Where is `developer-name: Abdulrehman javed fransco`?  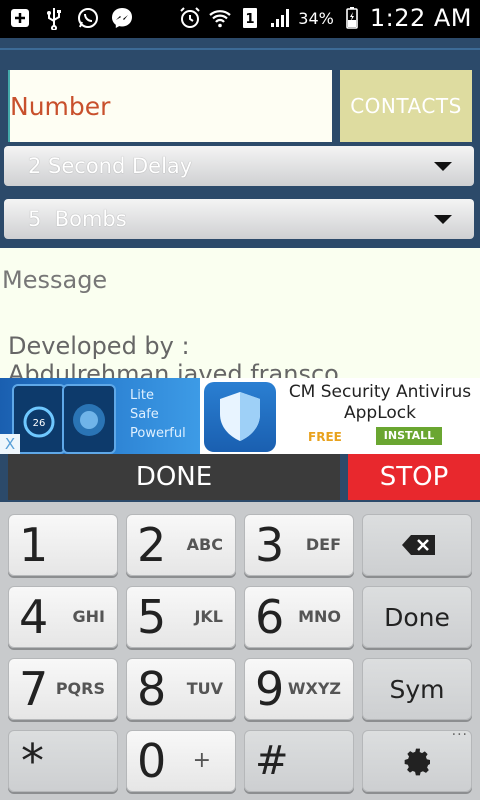 developer-name: Abdulrehman javed fransco is located at coordinates (173, 369).